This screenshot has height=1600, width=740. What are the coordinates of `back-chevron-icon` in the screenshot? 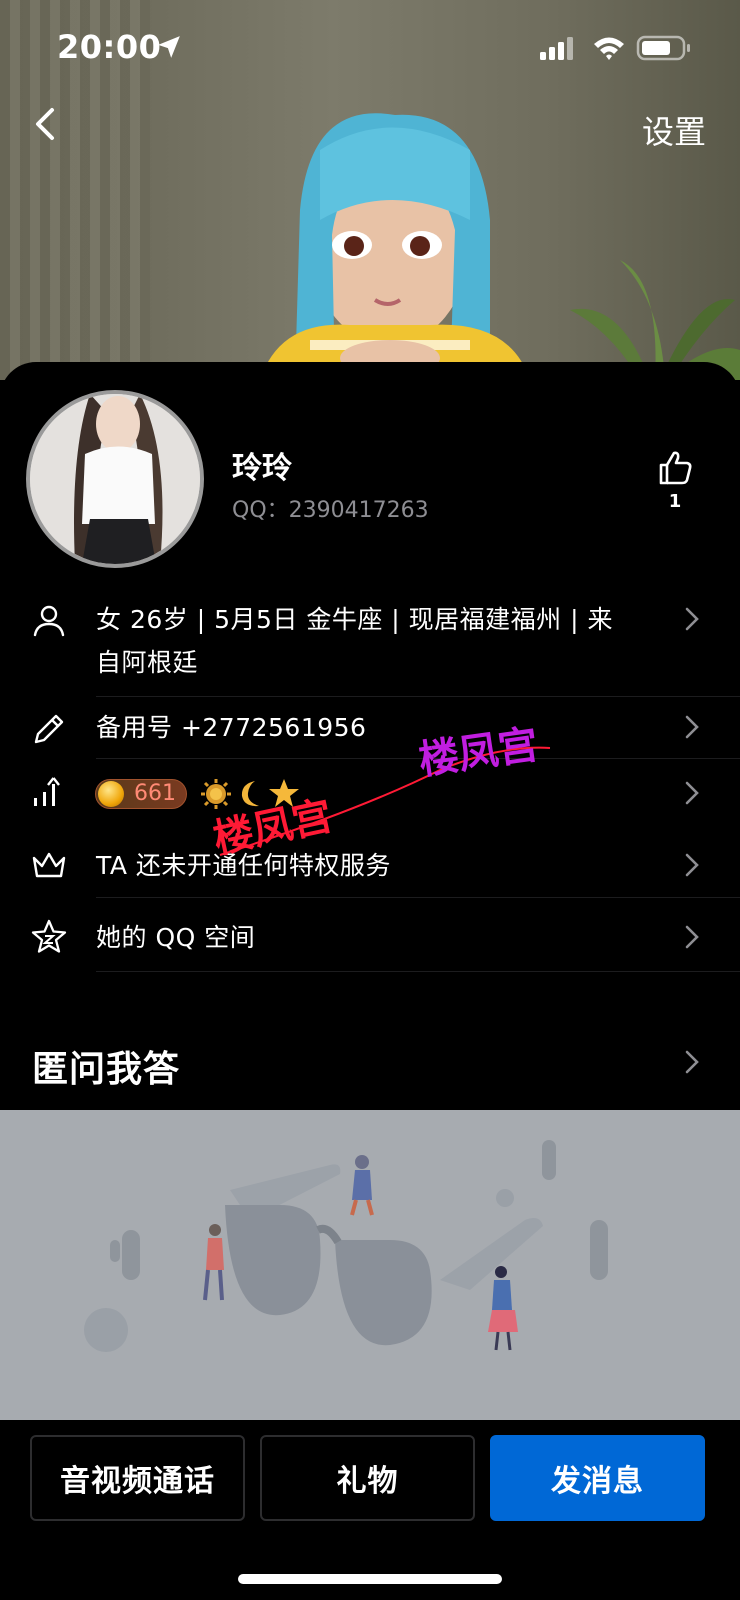 It's located at (46, 124).